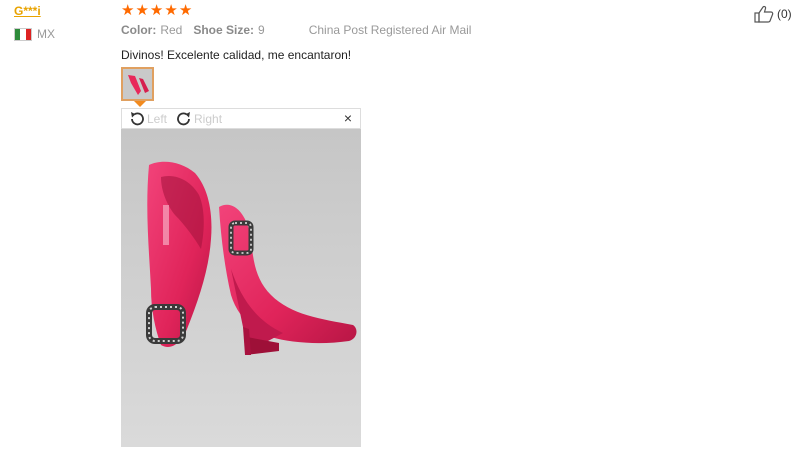  I want to click on star-rating: ★ ★ ★ ★ ★, so click(441, 11).